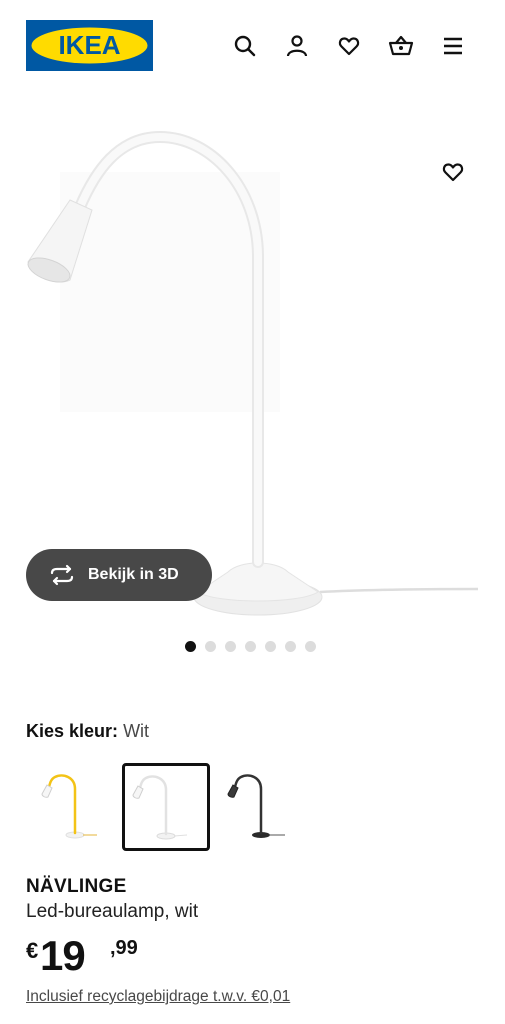 The height and width of the screenshot is (1024, 505). What do you see at coordinates (245, 46) in the screenshot?
I see `search-icon` at bounding box center [245, 46].